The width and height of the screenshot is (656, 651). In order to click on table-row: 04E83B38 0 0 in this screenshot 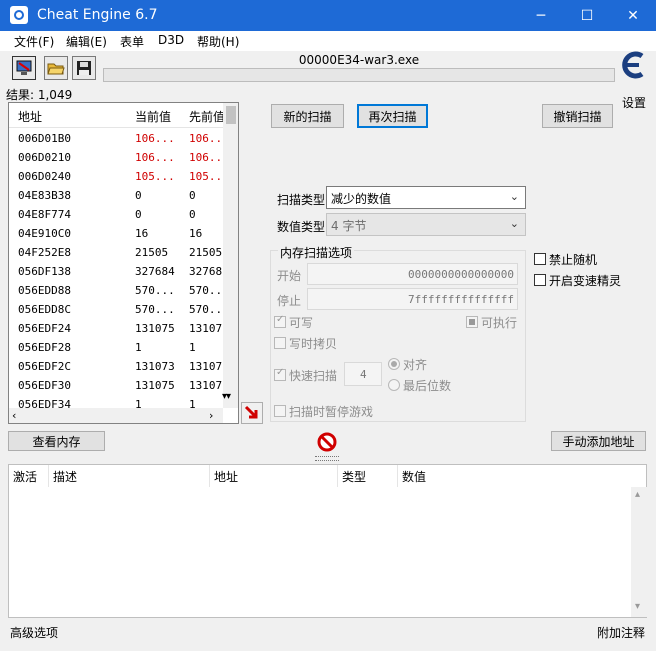, I will do `click(116, 195)`.